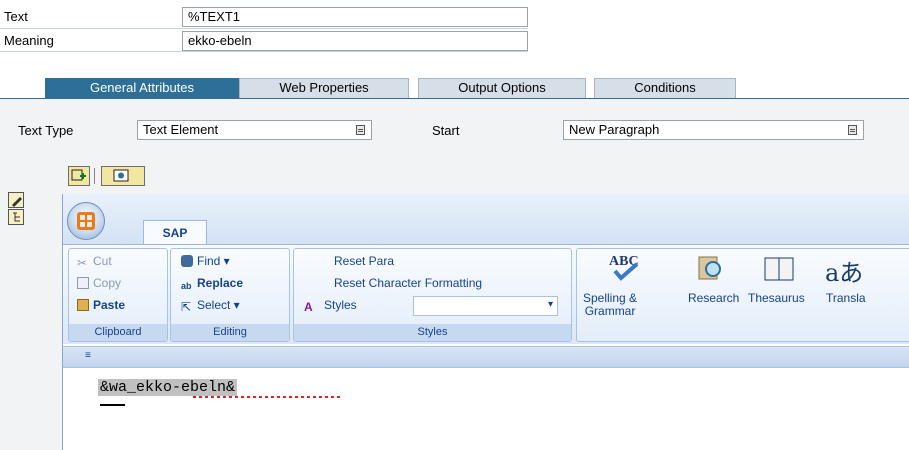 The image size is (909, 450). I want to click on clipboard-group: ✂ Cut Copy Paste Clipboard, so click(118, 295).